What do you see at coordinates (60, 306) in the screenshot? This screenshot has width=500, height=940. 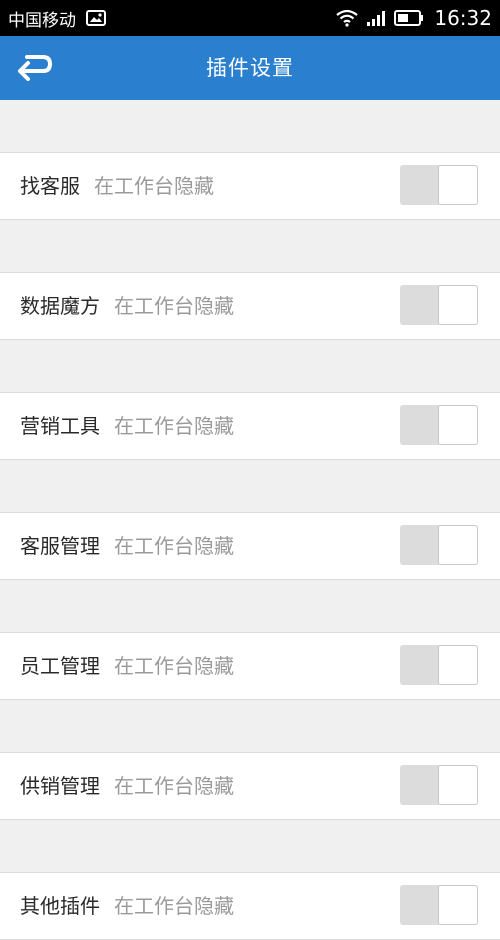 I see `plugin-name: 数据魔方` at bounding box center [60, 306].